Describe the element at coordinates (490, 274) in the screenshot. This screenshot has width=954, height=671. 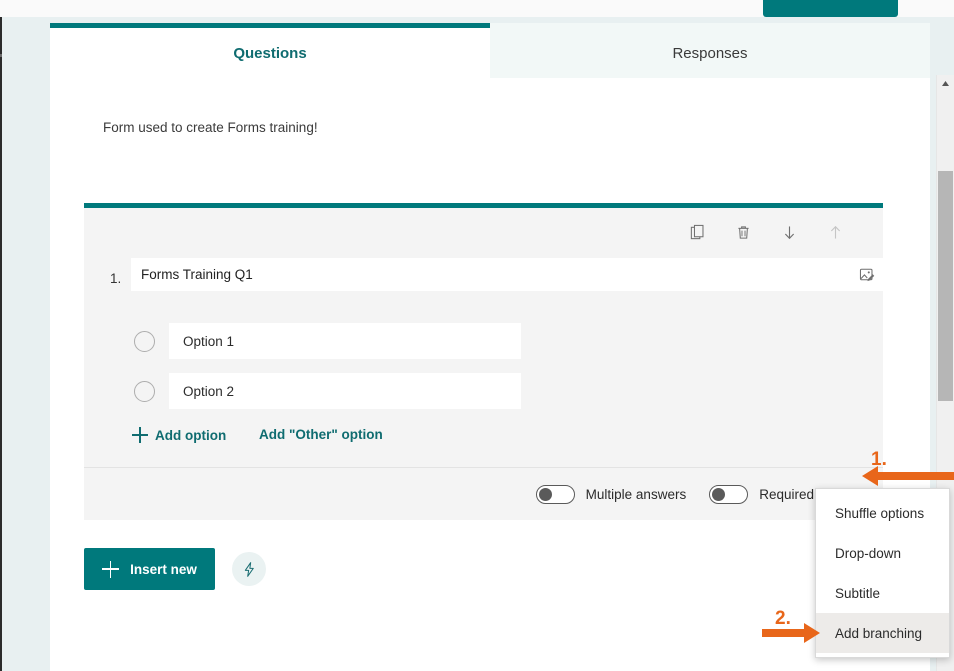
I see `question-title-input: Forms Training Q1` at that location.